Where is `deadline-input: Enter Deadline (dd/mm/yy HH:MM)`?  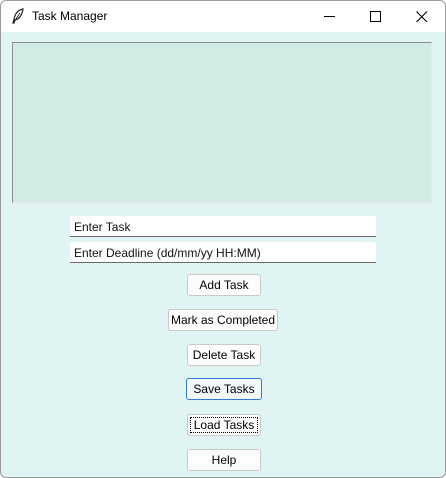 deadline-input: Enter Deadline (dd/mm/yy HH:MM) is located at coordinates (223, 252).